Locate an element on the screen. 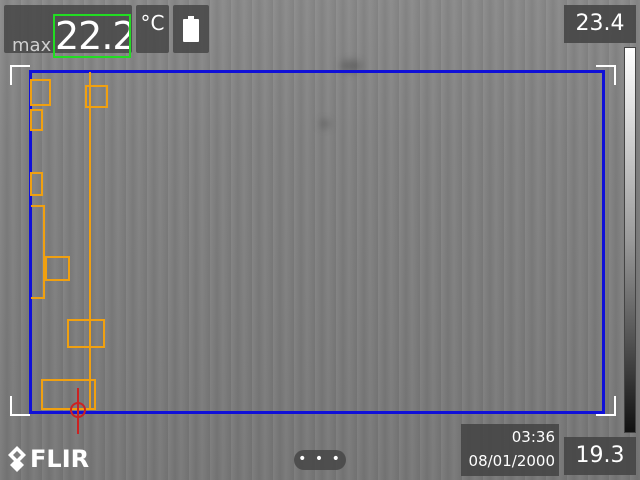 This screenshot has height=480, width=640. flir-logo: FLIR is located at coordinates (54, 460).